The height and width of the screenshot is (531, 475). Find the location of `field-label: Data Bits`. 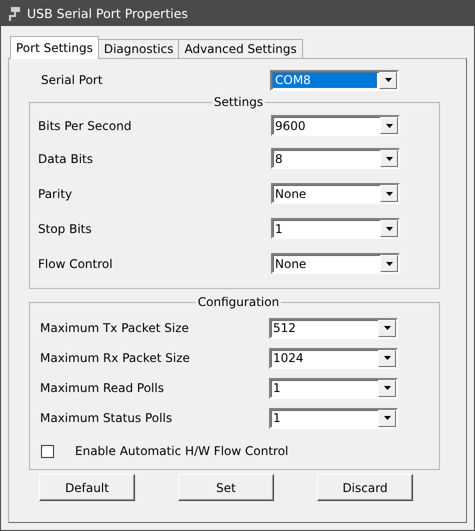

field-label: Data Bits is located at coordinates (65, 159).